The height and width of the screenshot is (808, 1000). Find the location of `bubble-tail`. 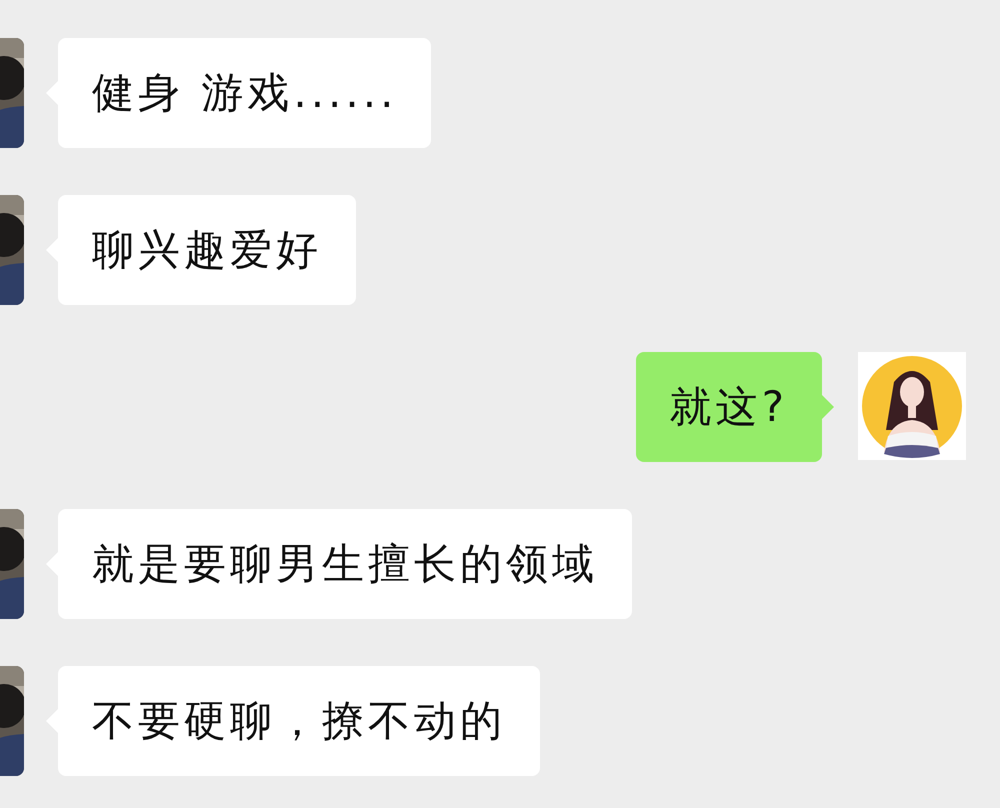

bubble-tail is located at coordinates (828, 407).